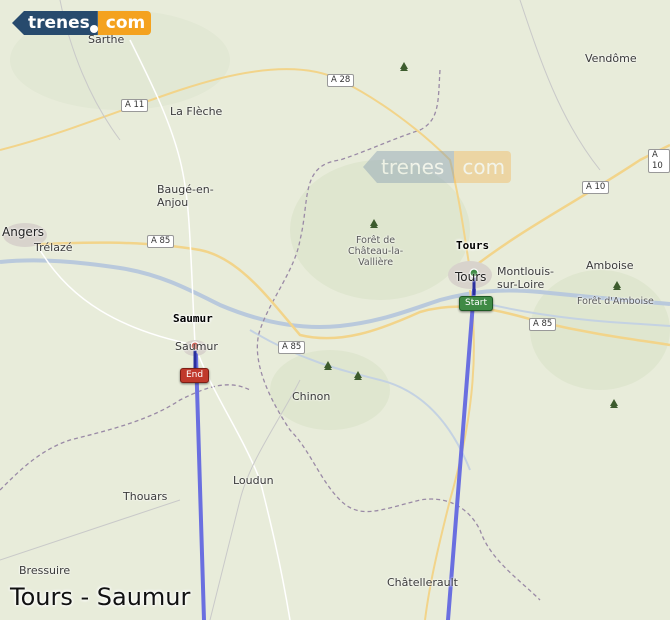  Describe the element at coordinates (161, 241) in the screenshot. I see `road-shield-a85-west: A 85` at that location.